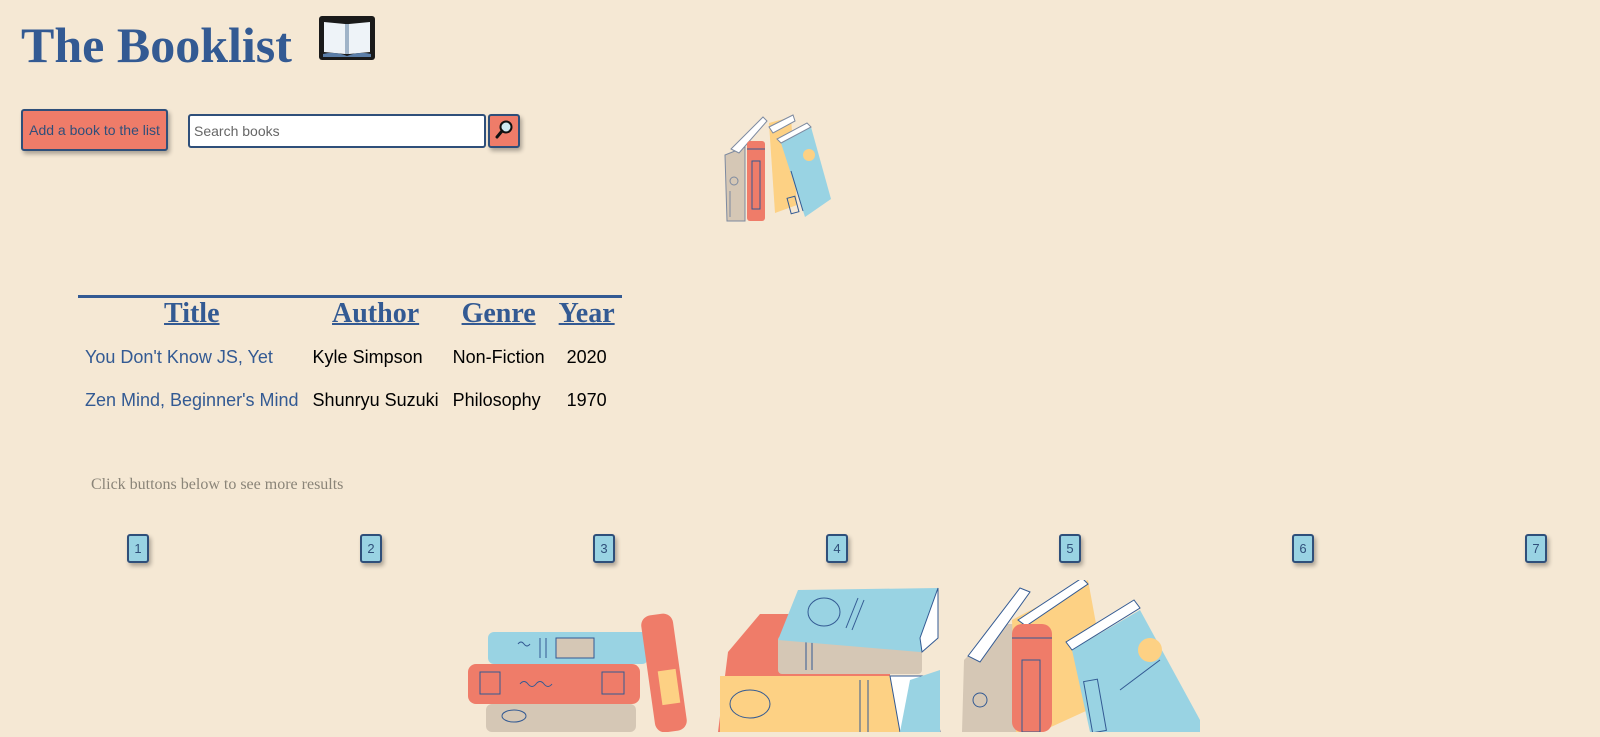  I want to click on table-header-row: Title Author Genre Year, so click(350, 315).